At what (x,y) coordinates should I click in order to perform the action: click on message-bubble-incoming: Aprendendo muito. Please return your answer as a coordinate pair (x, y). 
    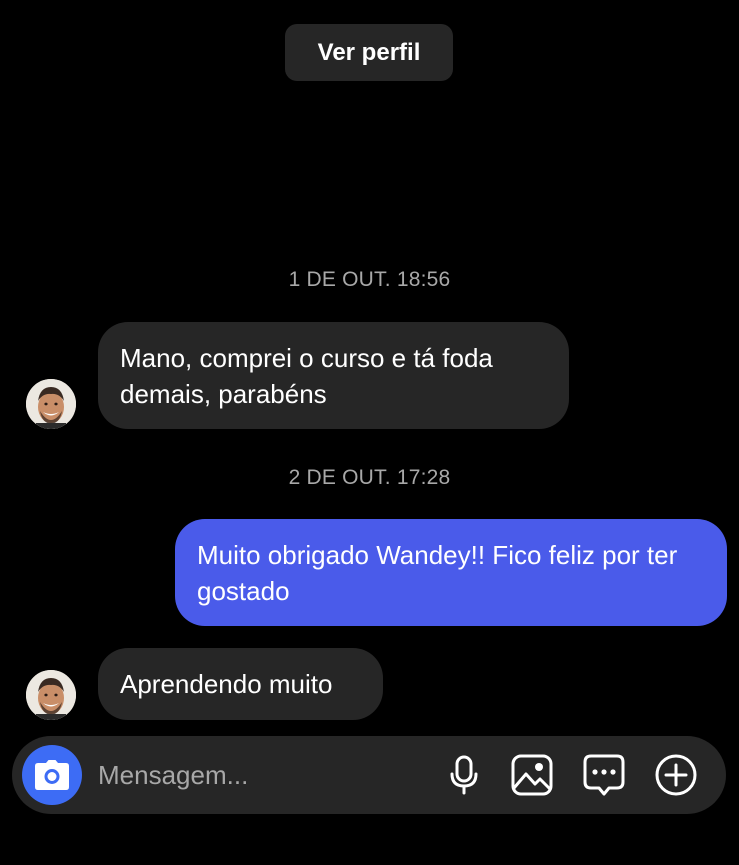
    Looking at the image, I should click on (240, 684).